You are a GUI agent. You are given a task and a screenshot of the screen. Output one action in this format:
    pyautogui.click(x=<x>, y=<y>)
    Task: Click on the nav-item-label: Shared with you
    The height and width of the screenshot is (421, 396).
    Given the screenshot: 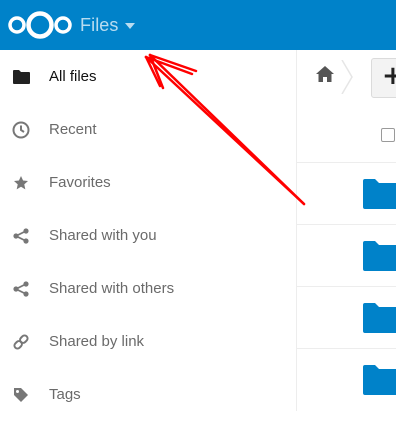 What is the action you would take?
    pyautogui.click(x=103, y=235)
    